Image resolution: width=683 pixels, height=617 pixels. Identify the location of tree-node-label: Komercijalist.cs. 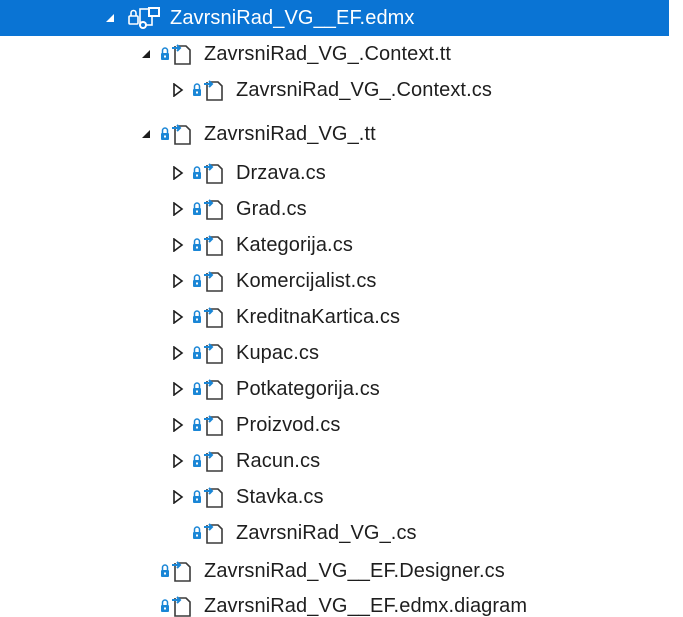
(306, 280).